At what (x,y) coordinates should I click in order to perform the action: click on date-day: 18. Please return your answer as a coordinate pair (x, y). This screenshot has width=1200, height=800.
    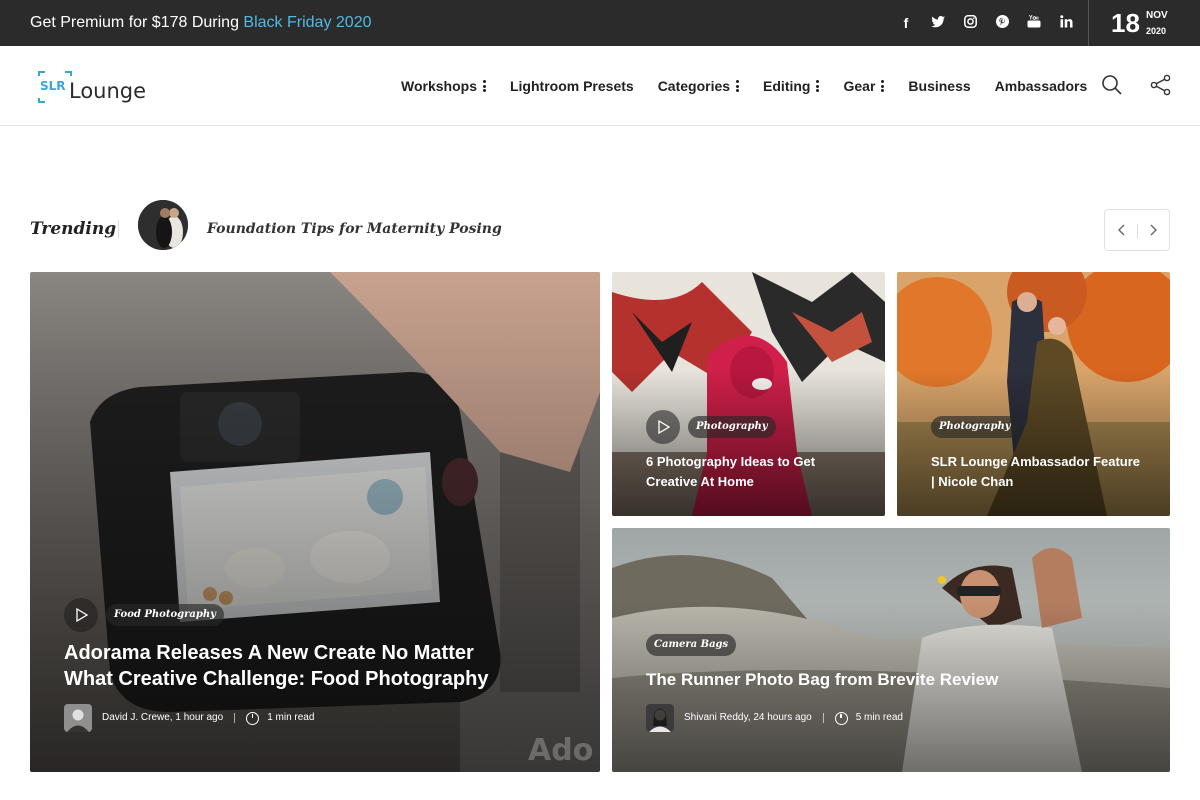
    Looking at the image, I should click on (1125, 23).